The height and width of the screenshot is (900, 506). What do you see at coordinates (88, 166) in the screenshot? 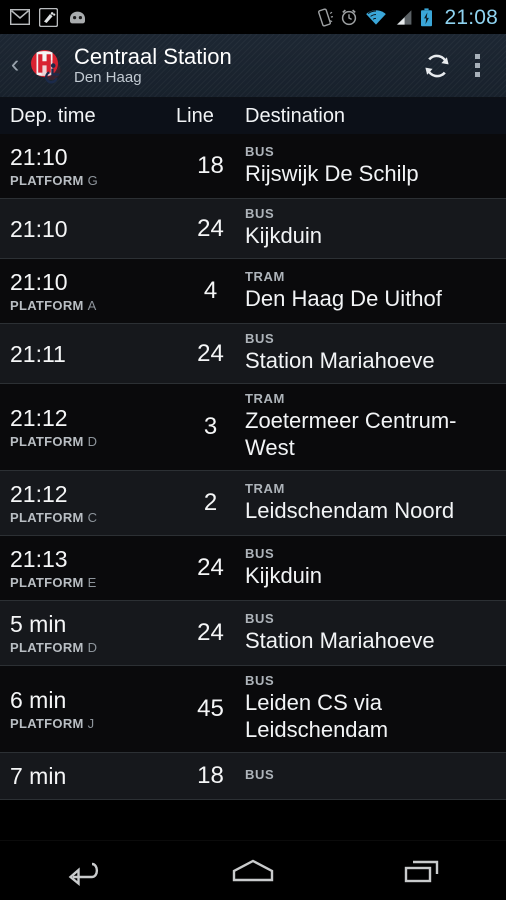
I see `row-time-cell: 21:10 PLATFORM G` at bounding box center [88, 166].